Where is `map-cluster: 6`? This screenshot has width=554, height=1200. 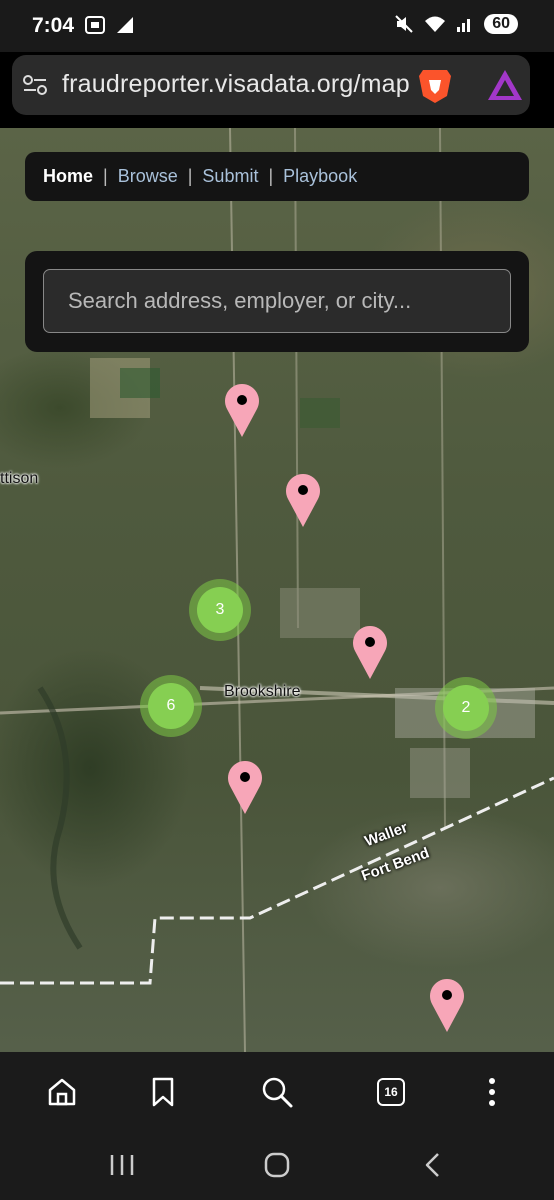 map-cluster: 6 is located at coordinates (171, 706).